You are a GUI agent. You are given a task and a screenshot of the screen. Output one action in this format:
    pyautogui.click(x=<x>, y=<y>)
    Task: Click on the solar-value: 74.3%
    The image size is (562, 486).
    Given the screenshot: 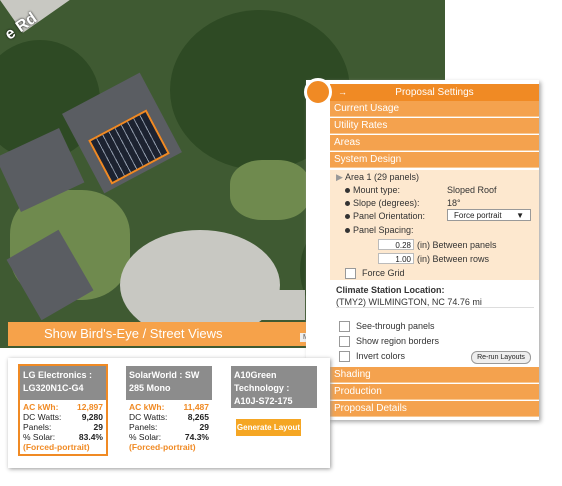 What is the action you would take?
    pyautogui.click(x=196, y=437)
    